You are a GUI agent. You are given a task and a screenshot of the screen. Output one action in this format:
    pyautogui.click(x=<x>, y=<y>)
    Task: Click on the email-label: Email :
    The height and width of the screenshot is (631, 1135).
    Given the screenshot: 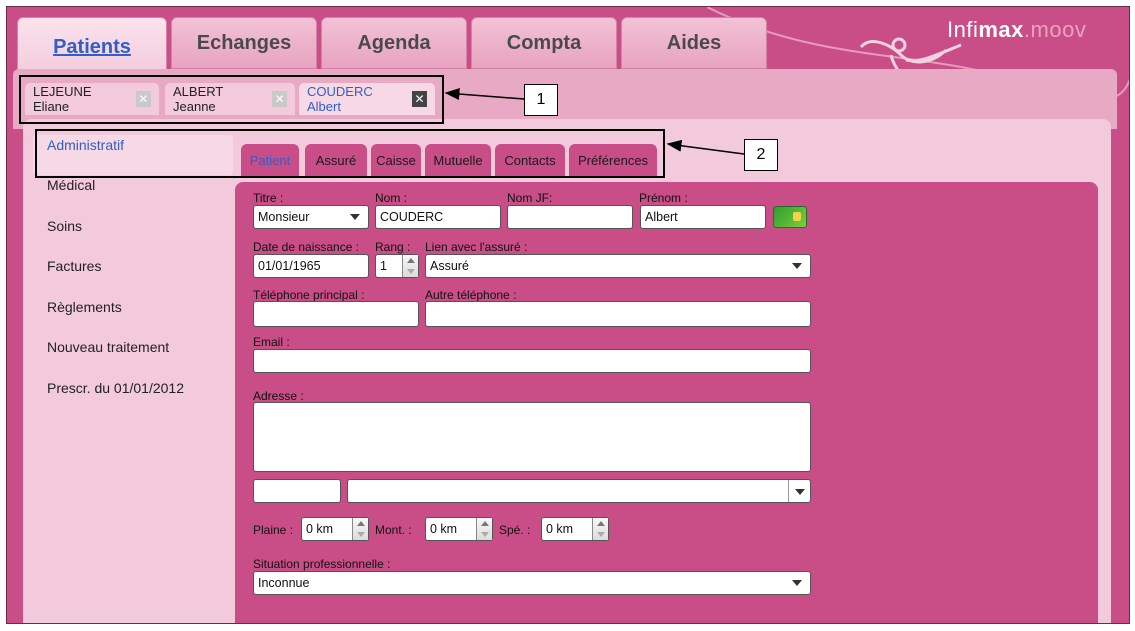 What is the action you would take?
    pyautogui.click(x=271, y=342)
    